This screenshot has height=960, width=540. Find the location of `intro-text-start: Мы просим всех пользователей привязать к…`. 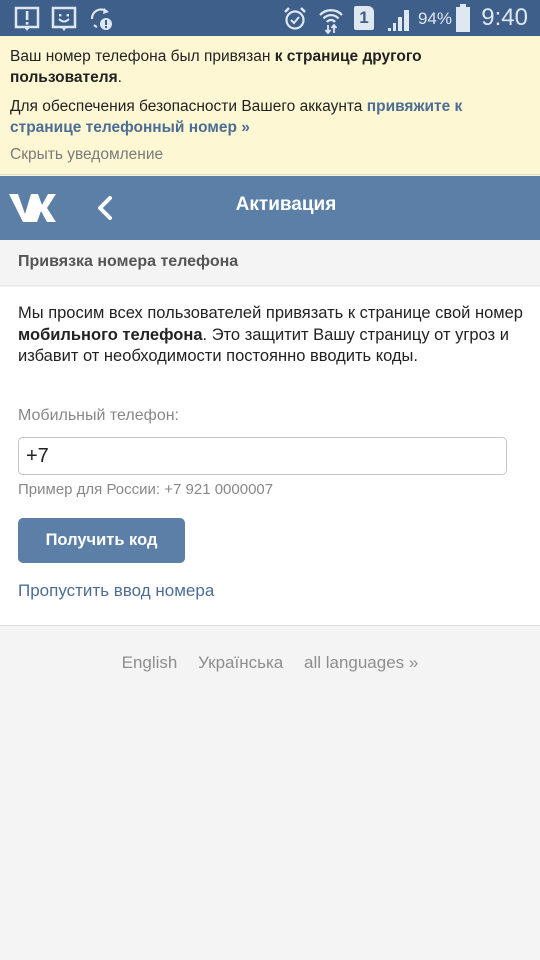

intro-text-start: Мы просим всех пользователей привязать к… is located at coordinates (270, 313).